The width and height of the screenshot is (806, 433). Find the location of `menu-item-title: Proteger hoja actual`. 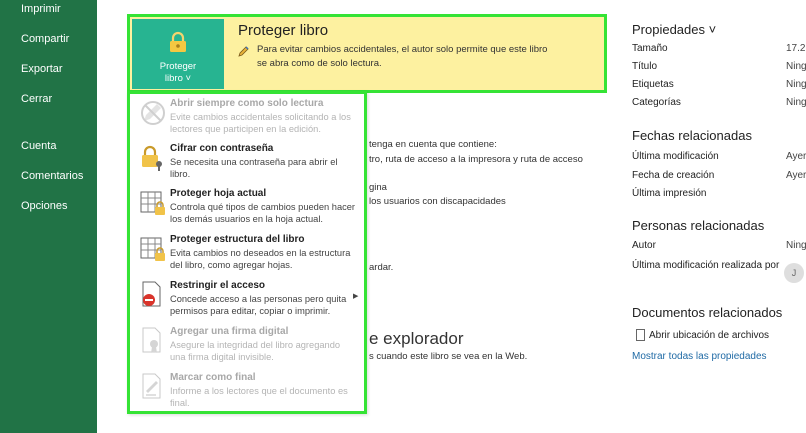

menu-item-title: Proteger hoja actual is located at coordinates (218, 193).